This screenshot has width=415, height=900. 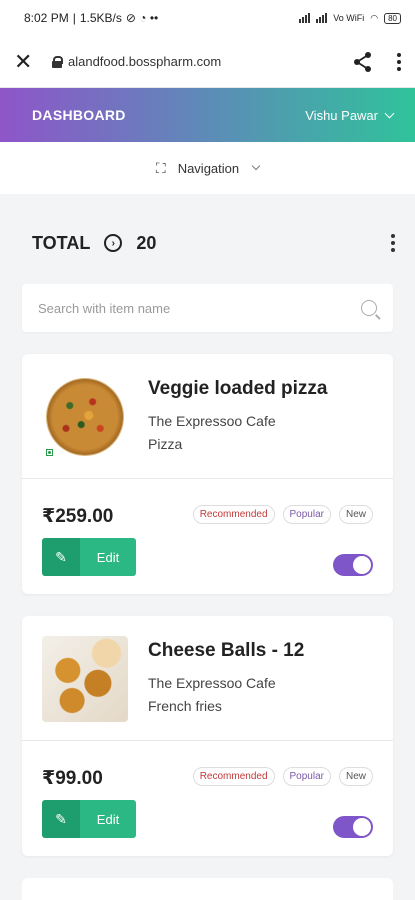 I want to click on user-name: Vishu Pawar, so click(x=341, y=115).